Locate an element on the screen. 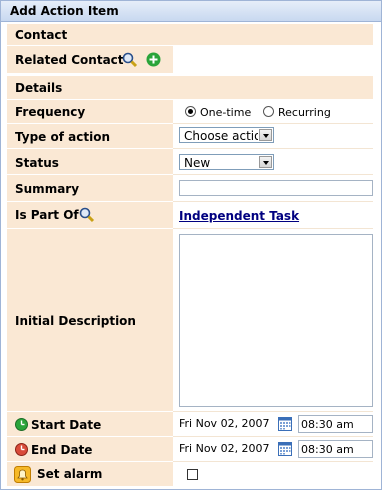  section-details-label: Details is located at coordinates (39, 88).